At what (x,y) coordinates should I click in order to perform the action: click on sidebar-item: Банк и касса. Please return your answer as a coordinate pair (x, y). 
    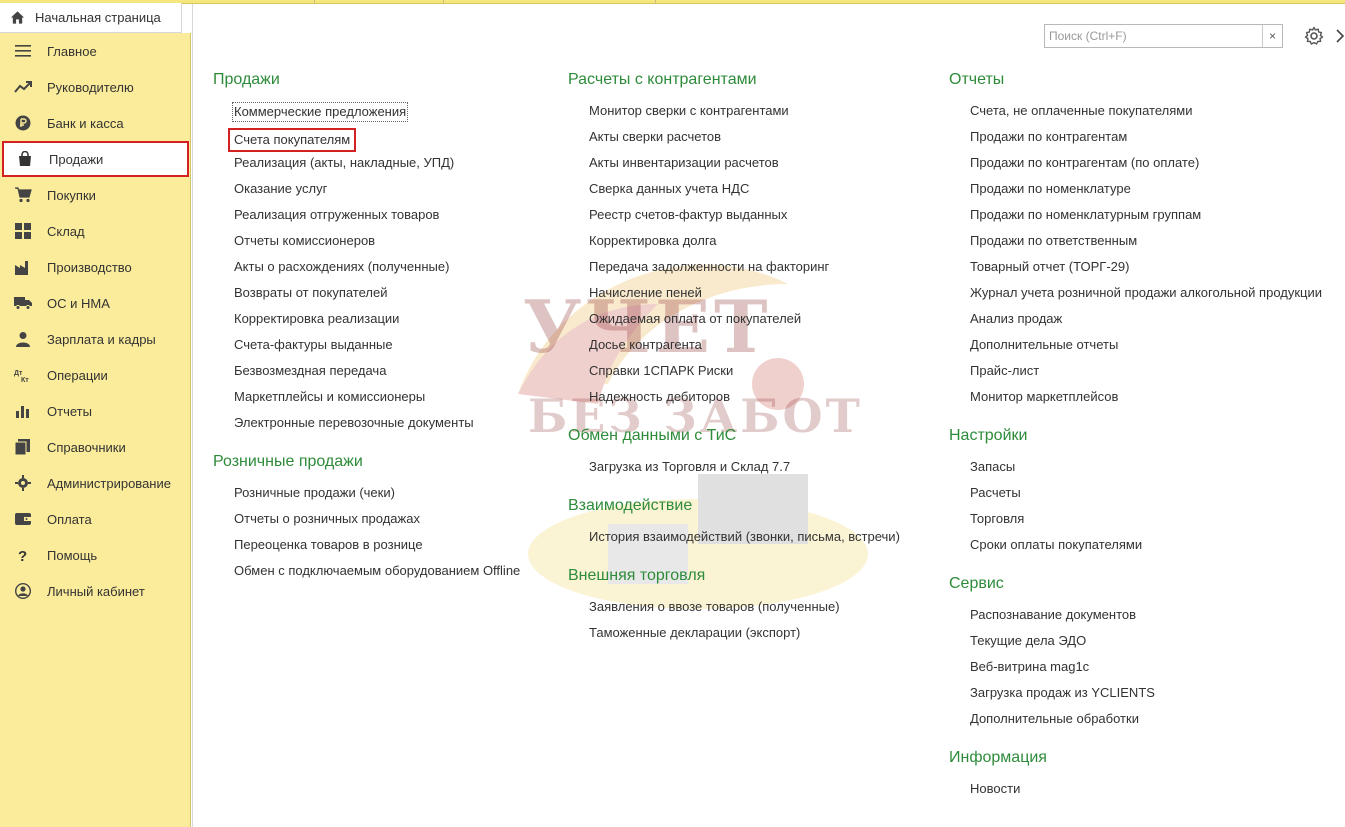
    Looking at the image, I should click on (95, 123).